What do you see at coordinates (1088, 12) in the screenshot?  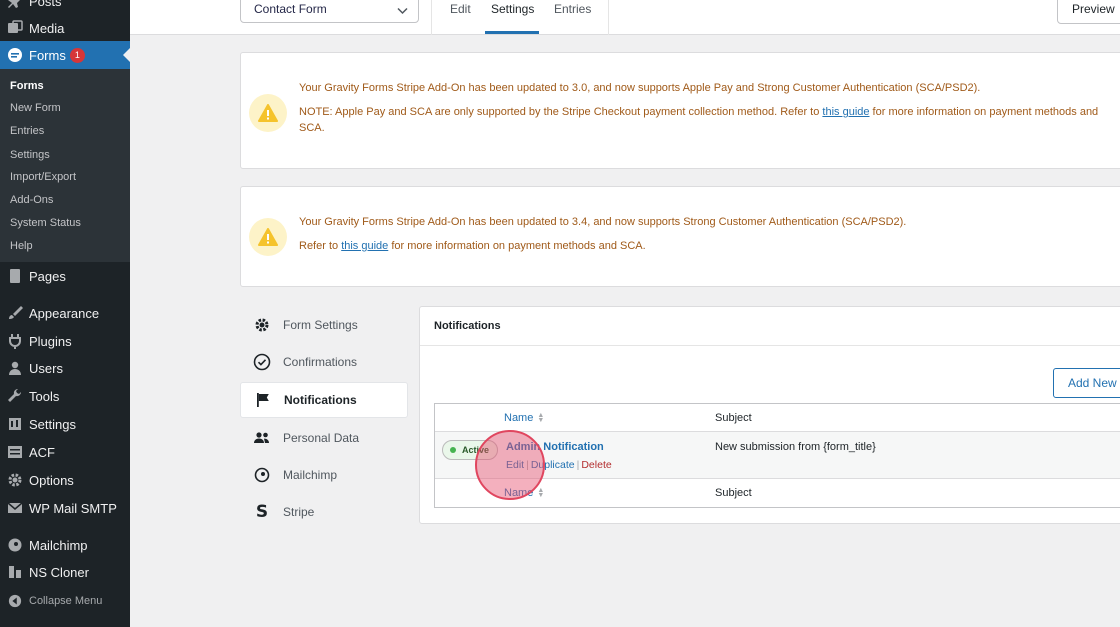 I see `preview-button: Preview` at bounding box center [1088, 12].